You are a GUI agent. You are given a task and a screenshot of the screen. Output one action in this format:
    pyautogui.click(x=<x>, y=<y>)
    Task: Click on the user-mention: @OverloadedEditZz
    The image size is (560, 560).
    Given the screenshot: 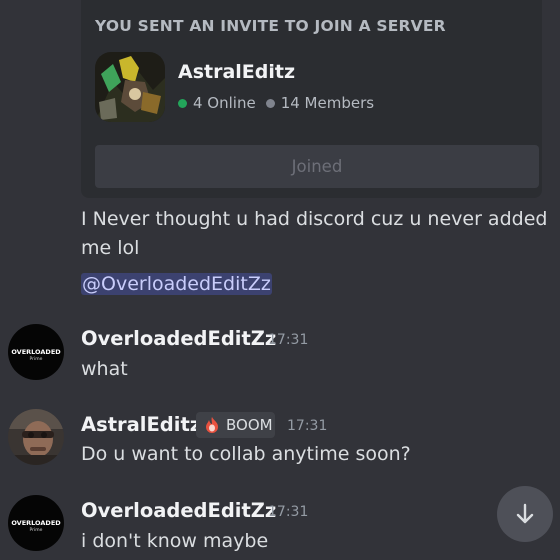 What is the action you would take?
    pyautogui.click(x=176, y=284)
    